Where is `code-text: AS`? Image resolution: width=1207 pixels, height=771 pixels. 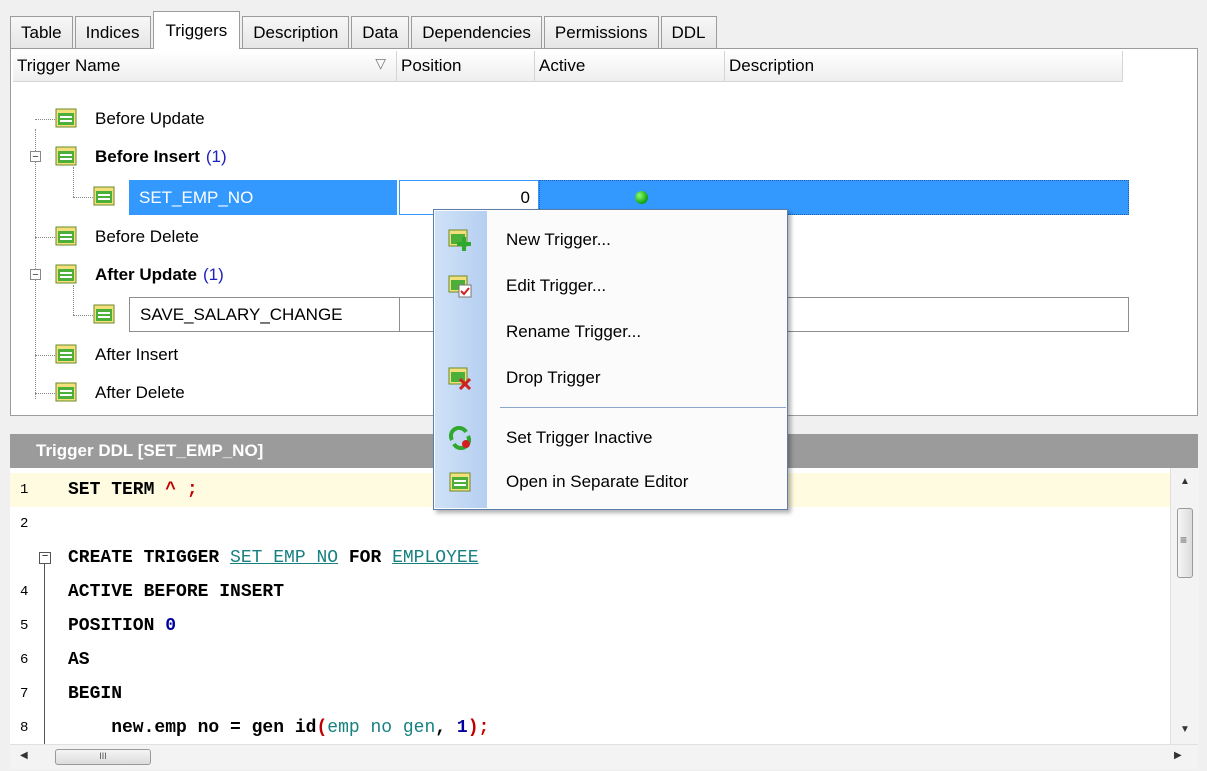
code-text: AS is located at coordinates (79, 660).